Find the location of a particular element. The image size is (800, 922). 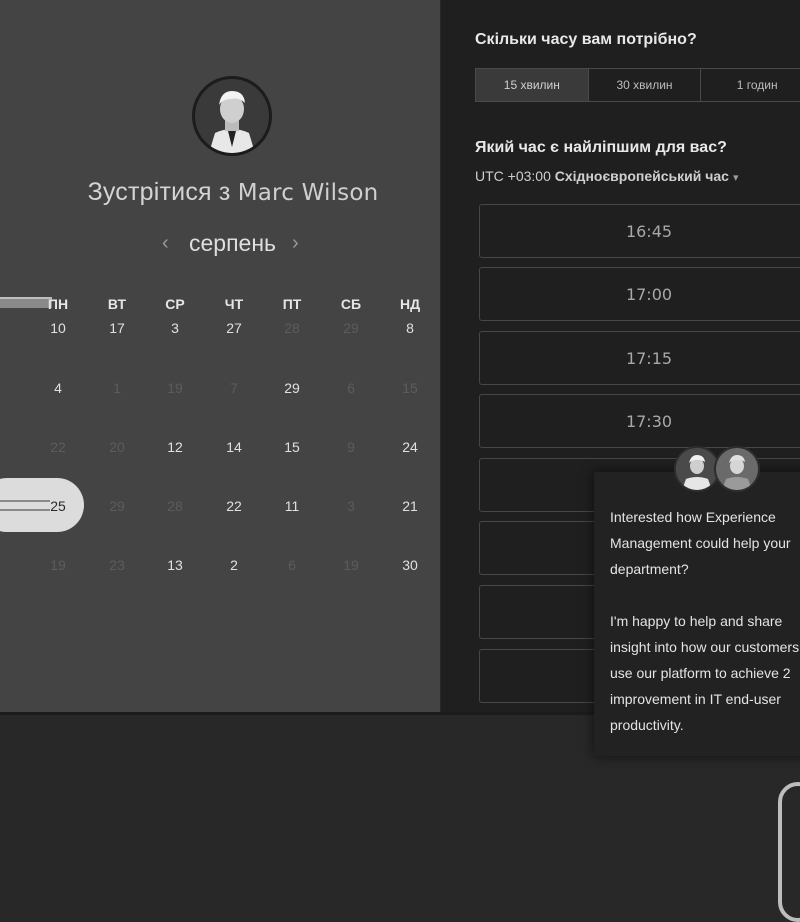

weekday-label: СР is located at coordinates (175, 304).